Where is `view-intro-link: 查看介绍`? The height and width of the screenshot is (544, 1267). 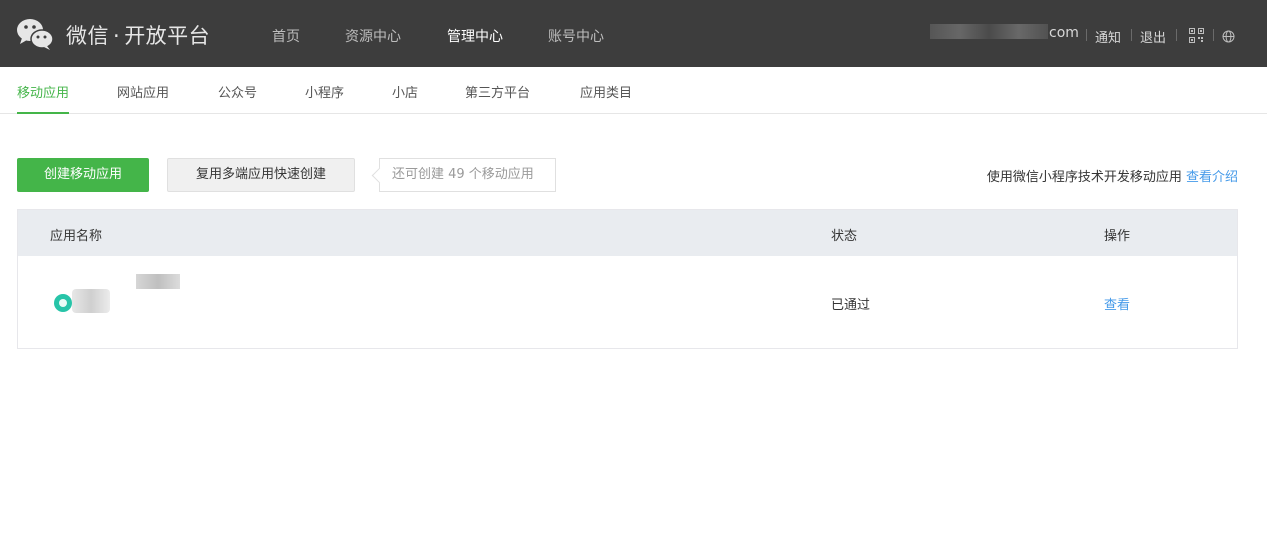
view-intro-link: 查看介绍 is located at coordinates (1212, 177).